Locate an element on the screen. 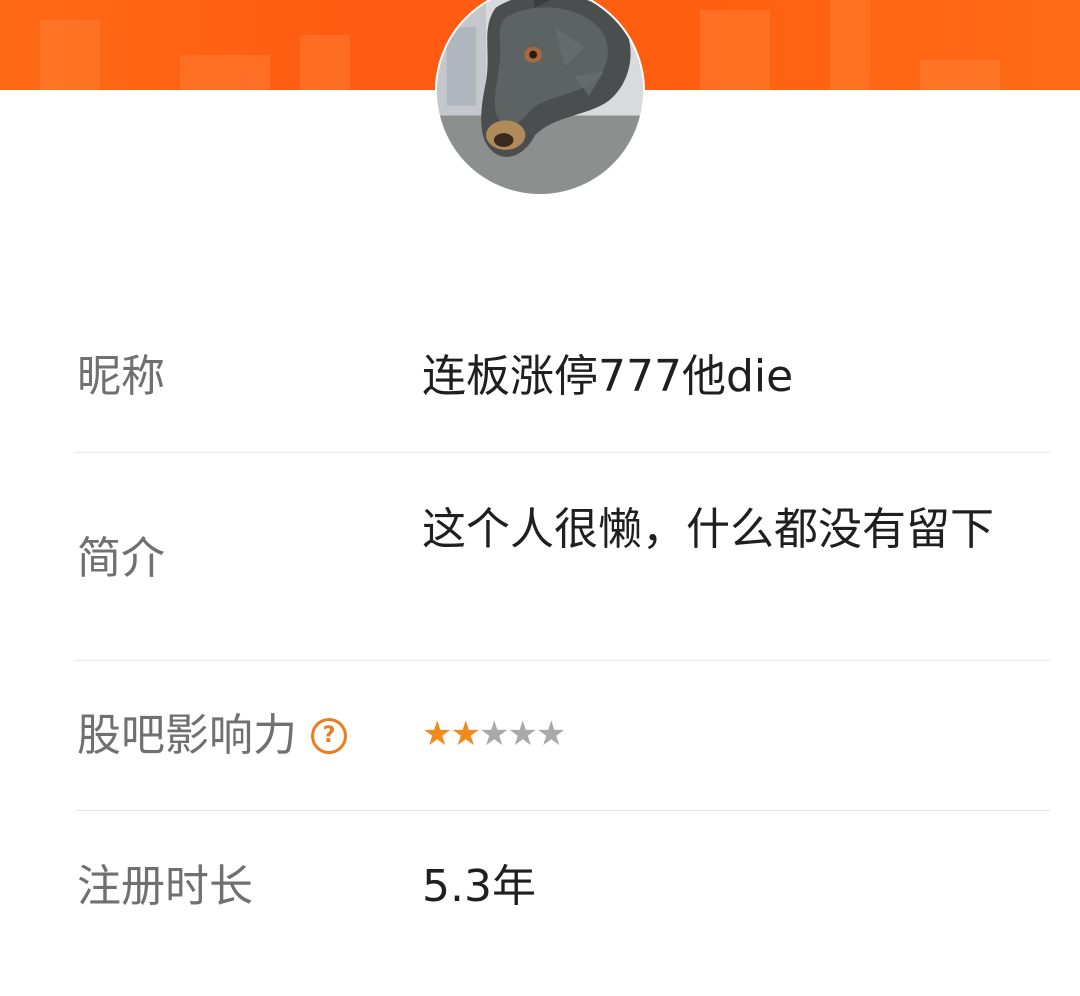 This screenshot has width=1080, height=996. nickname-label: 昵称 is located at coordinates (121, 376).